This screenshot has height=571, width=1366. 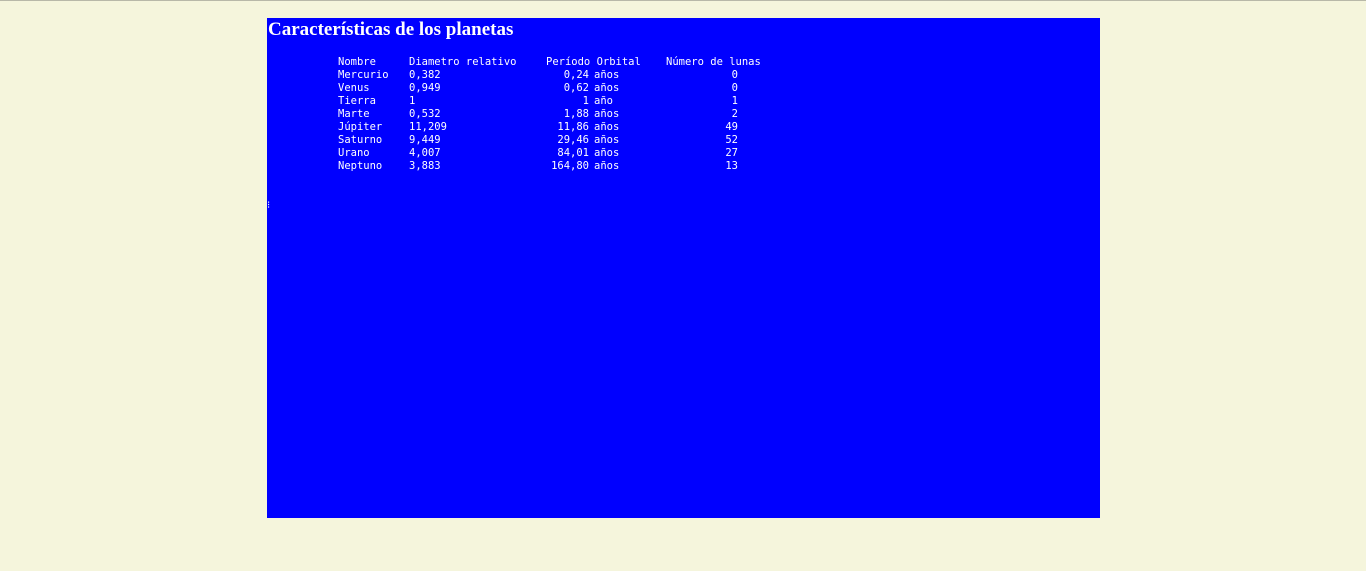 I want to click on planet-period: 29,46, so click(x=573, y=140).